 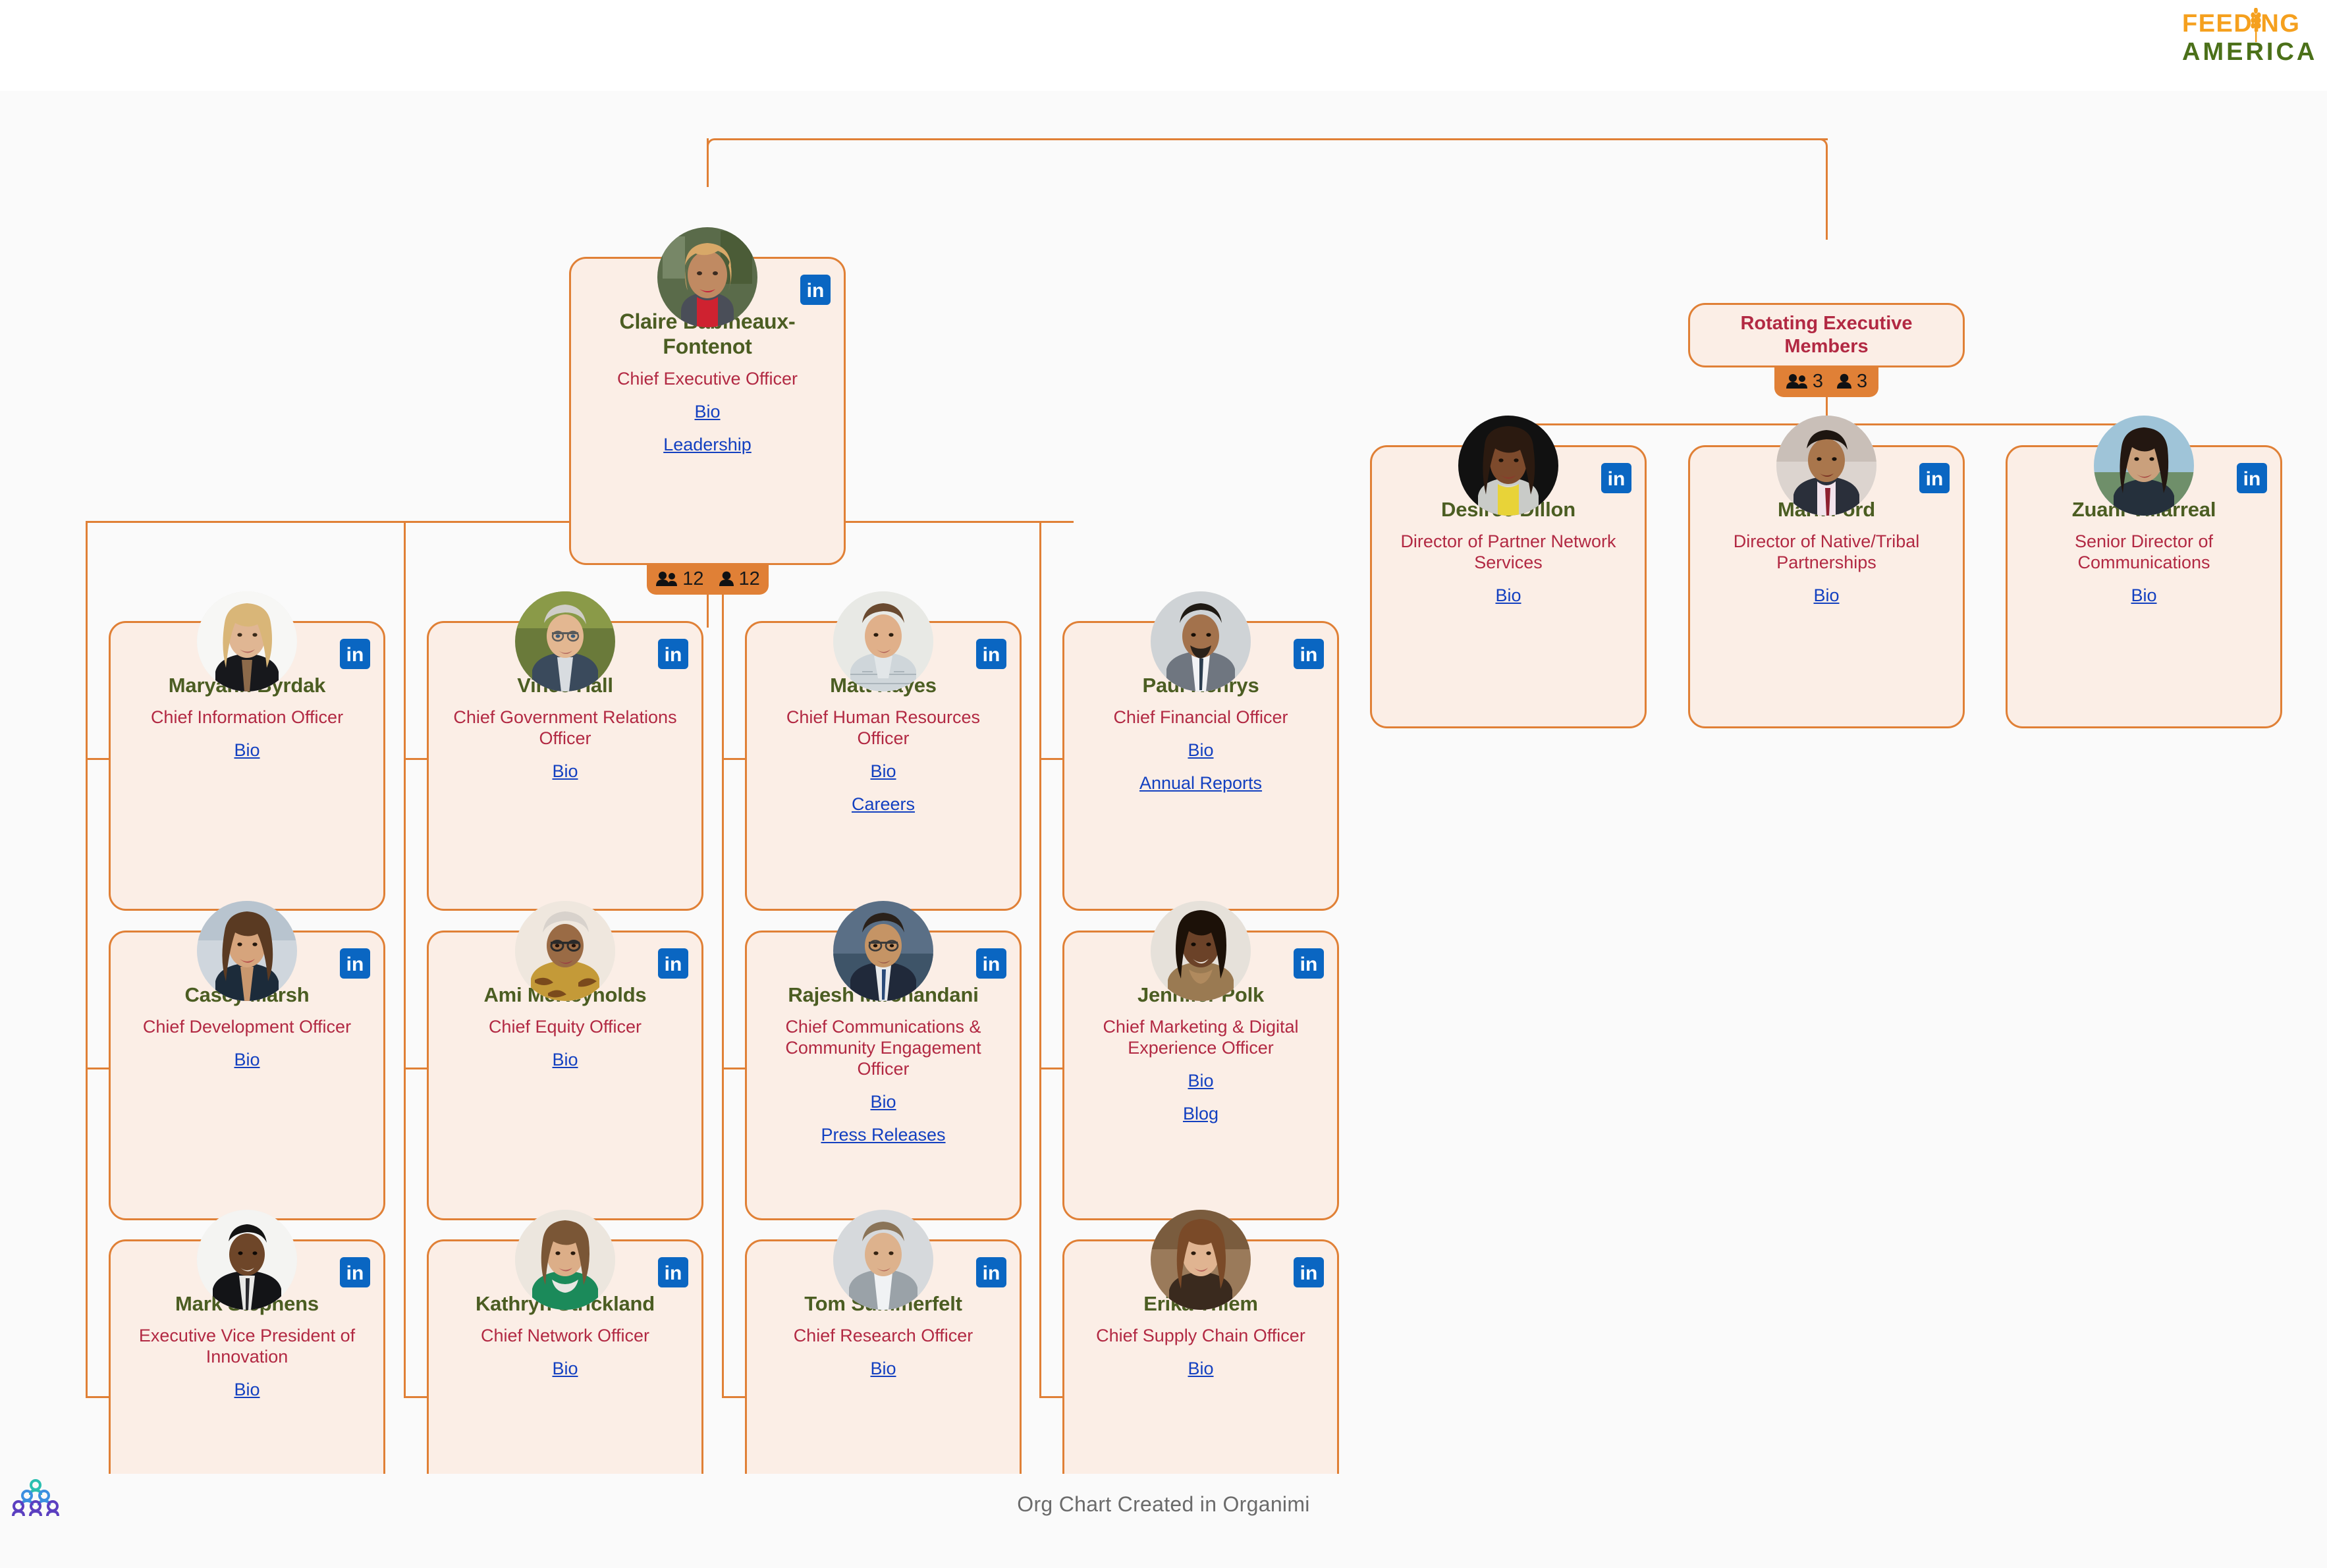 What do you see at coordinates (2144, 551) in the screenshot?
I see `person-title: Senior Director of Communications` at bounding box center [2144, 551].